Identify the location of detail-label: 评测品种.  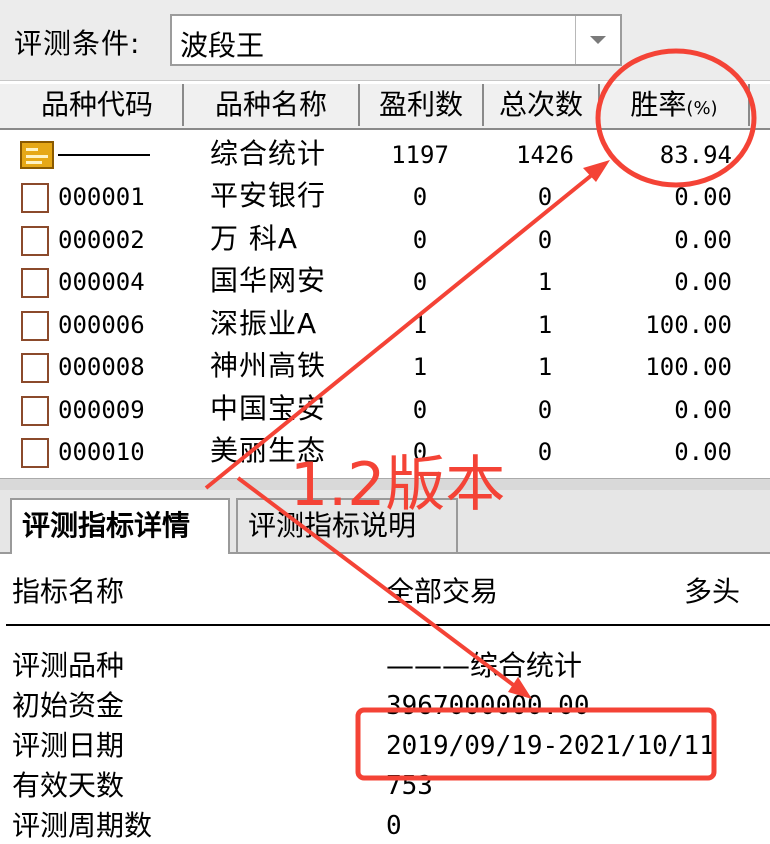
(68, 665).